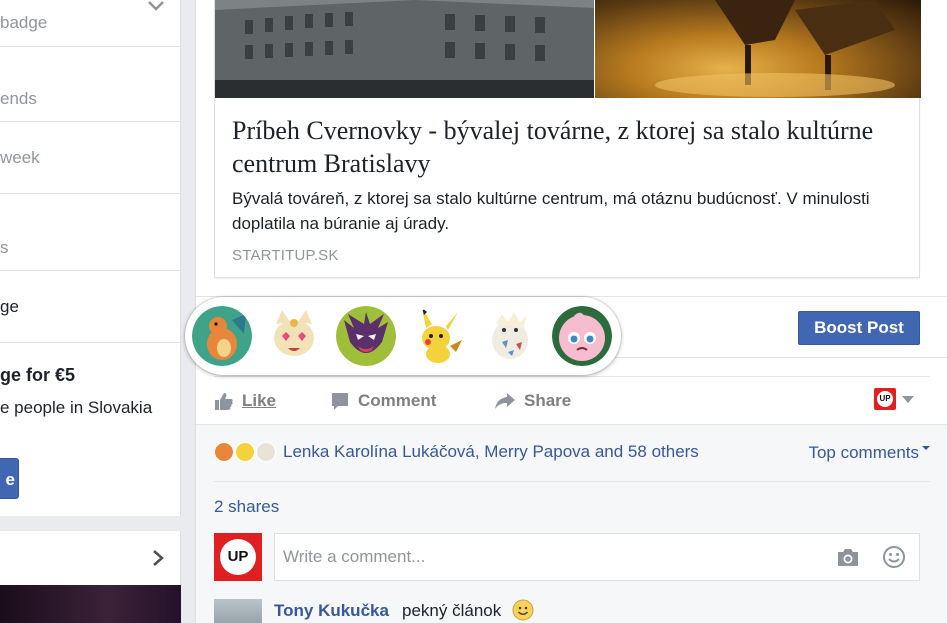 The width and height of the screenshot is (947, 623). Describe the element at coordinates (9, 478) in the screenshot. I see `promote-button: e` at that location.